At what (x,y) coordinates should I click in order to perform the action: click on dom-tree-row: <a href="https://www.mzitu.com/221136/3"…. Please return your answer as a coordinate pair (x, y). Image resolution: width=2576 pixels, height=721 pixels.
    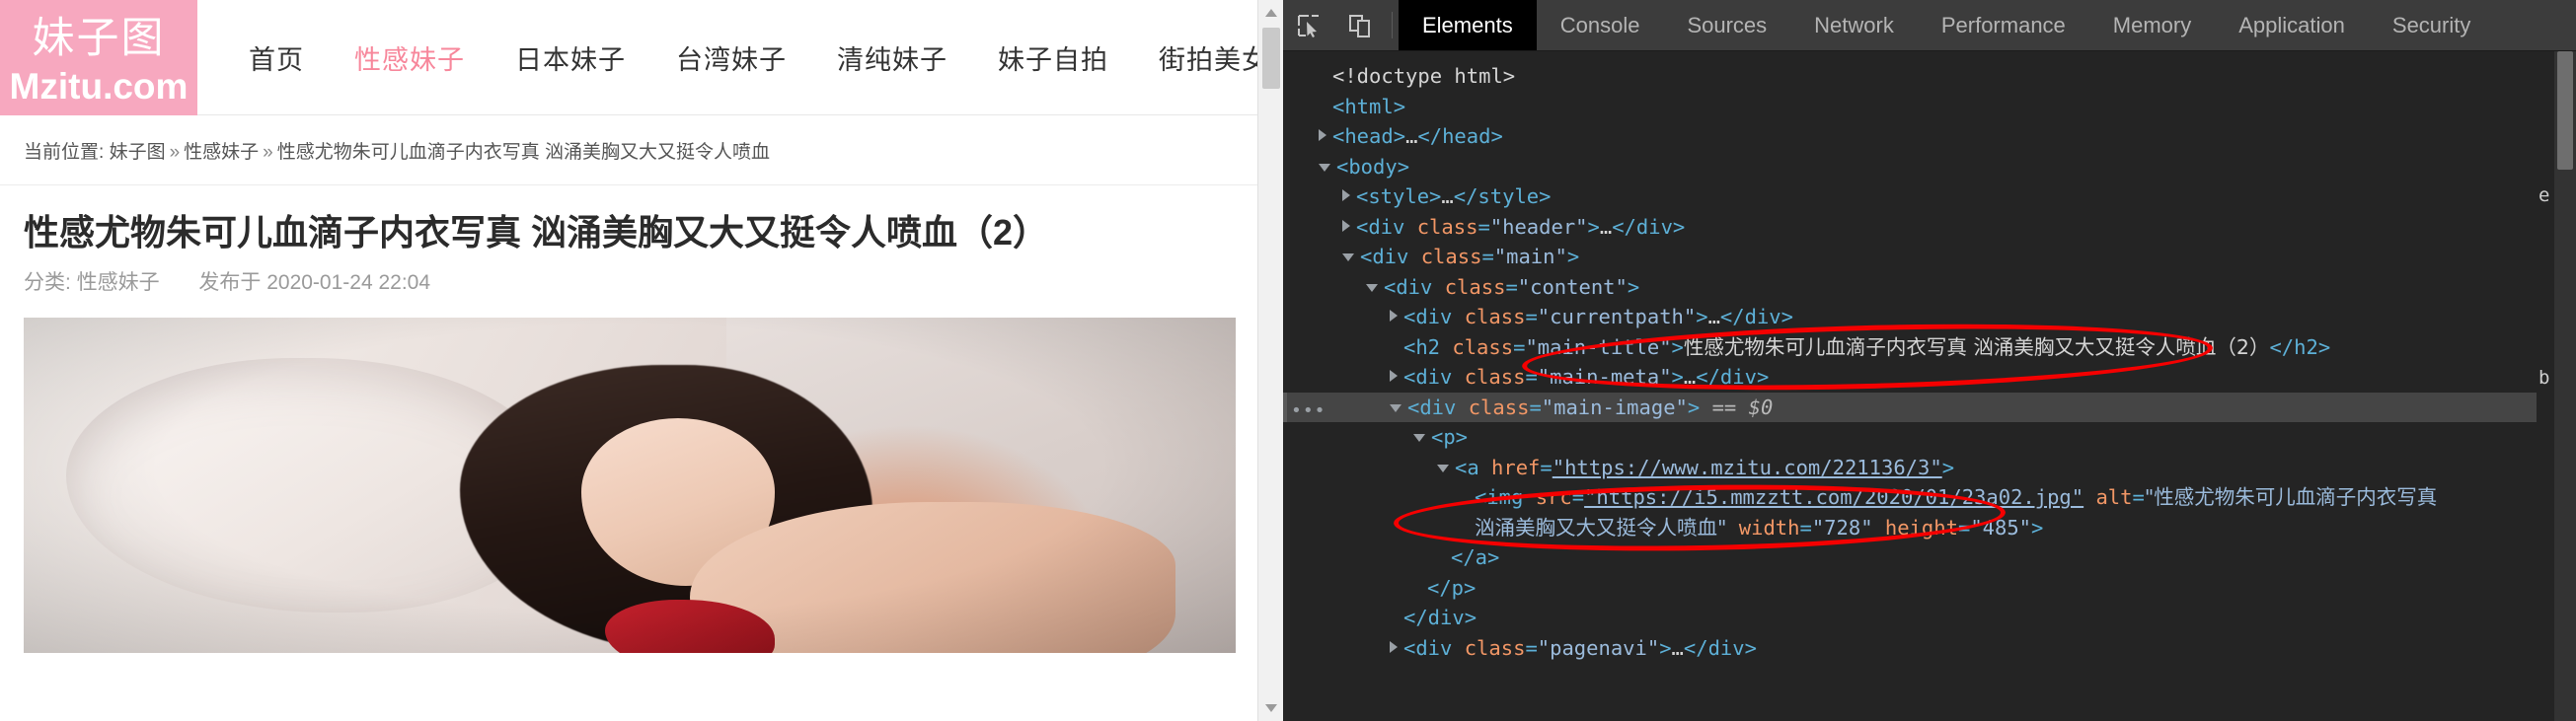
    Looking at the image, I should click on (1929, 468).